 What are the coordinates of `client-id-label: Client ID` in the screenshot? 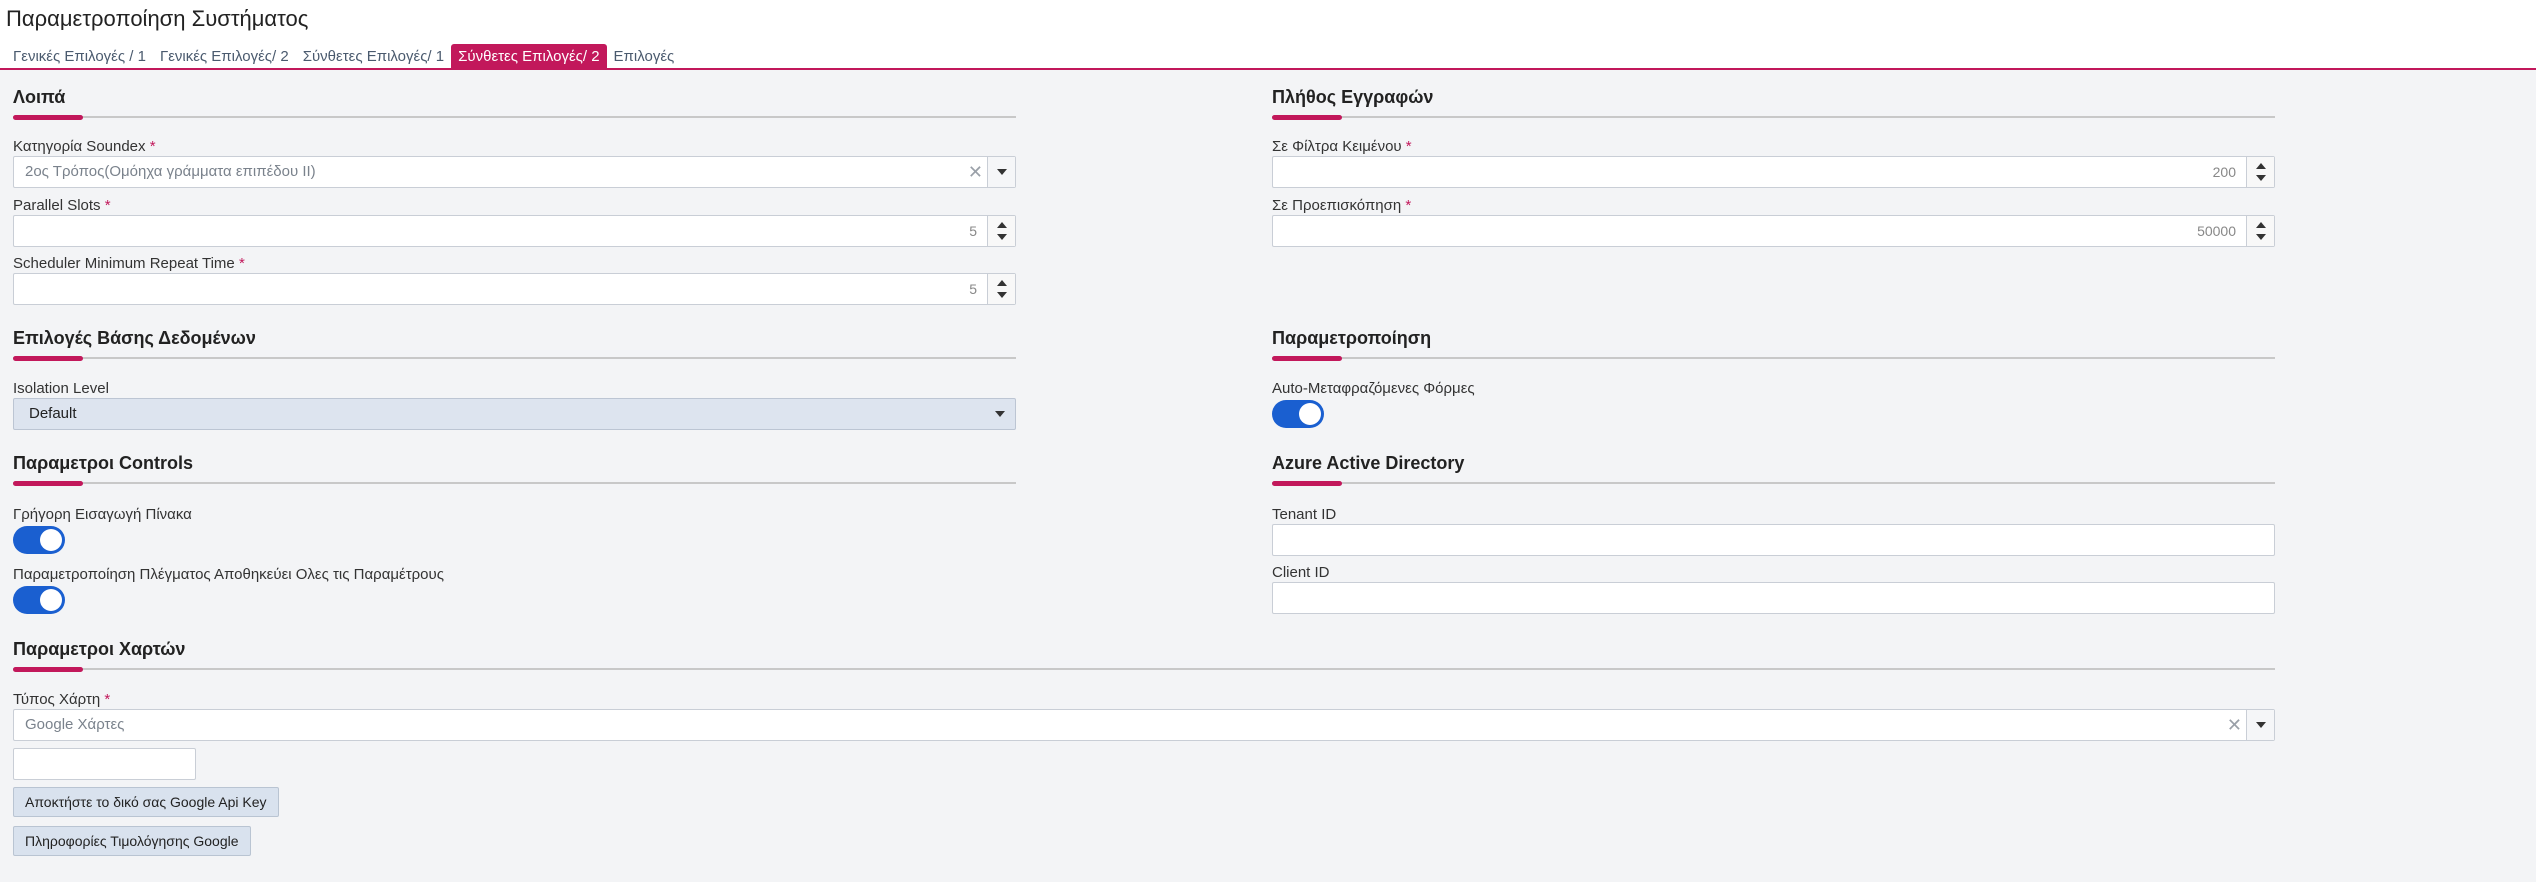 It's located at (1301, 572).